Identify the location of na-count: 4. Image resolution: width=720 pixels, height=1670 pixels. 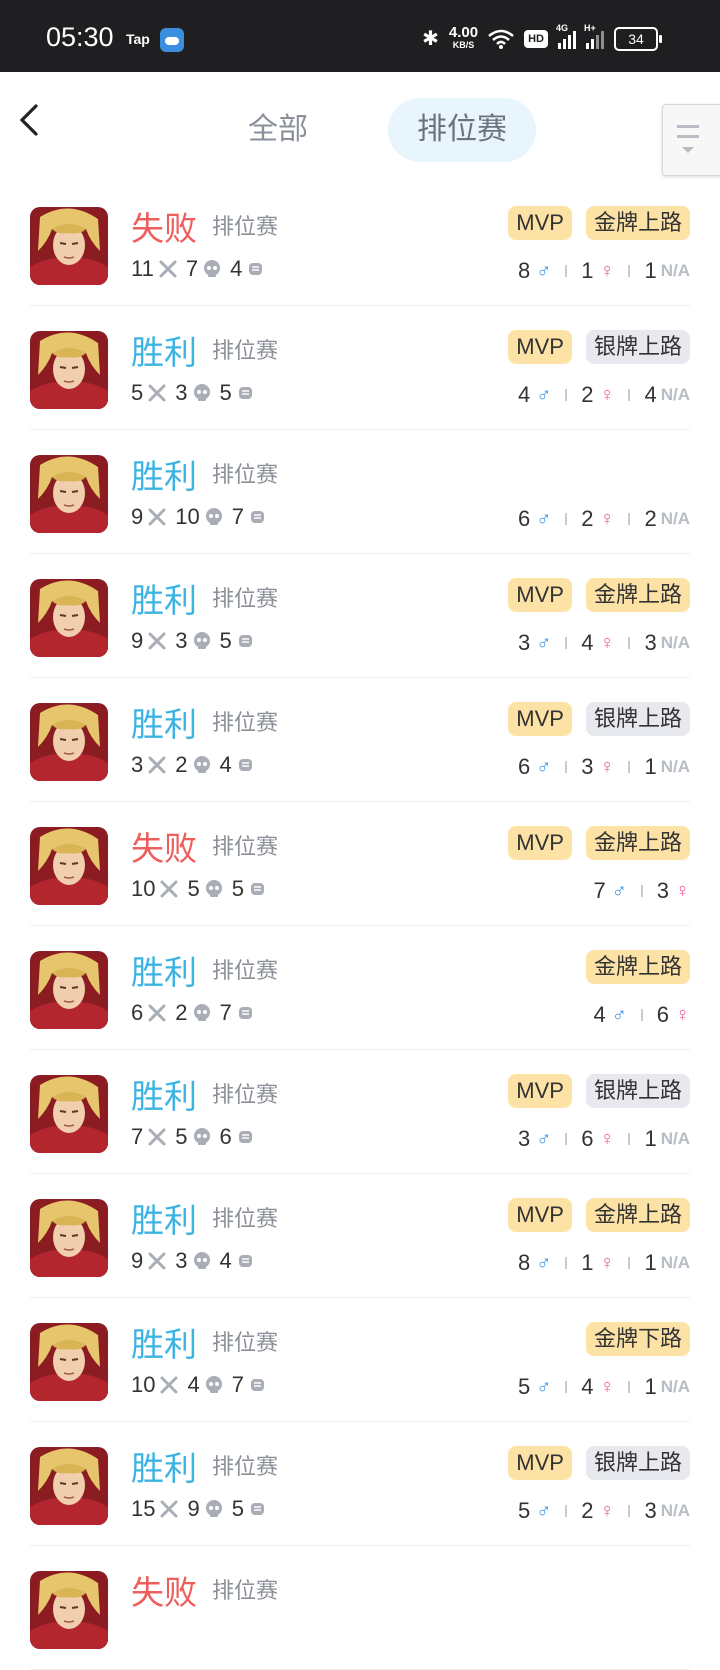
(650, 394).